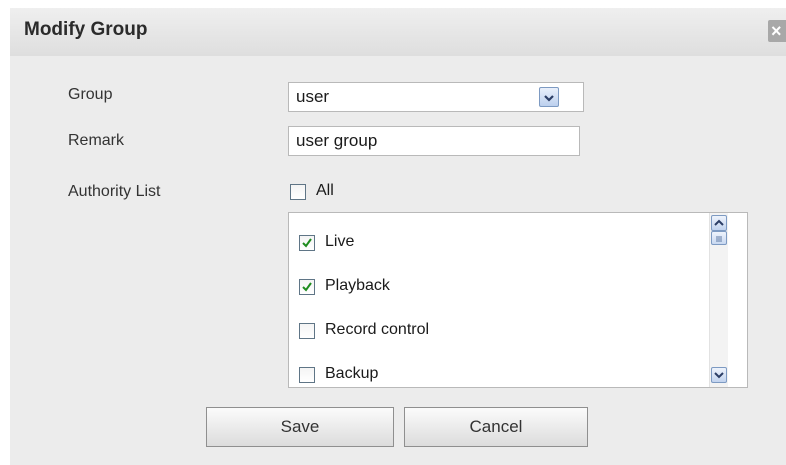  I want to click on dialog-titlebar: Modify Group ×, so click(398, 32).